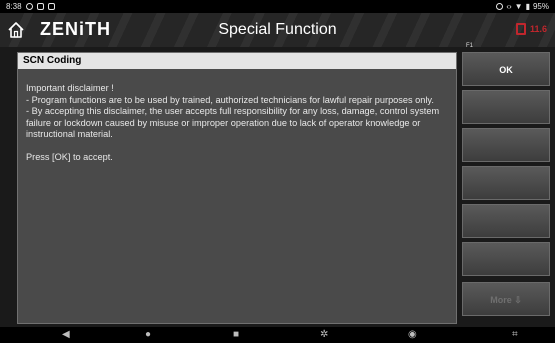  Describe the element at coordinates (237, 61) in the screenshot. I see `panel-title: SCN Coding` at that location.